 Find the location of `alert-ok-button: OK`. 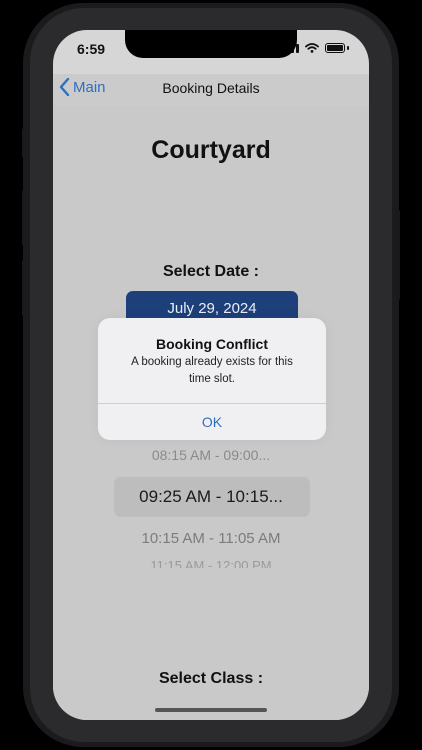

alert-ok-button: OK is located at coordinates (212, 422).